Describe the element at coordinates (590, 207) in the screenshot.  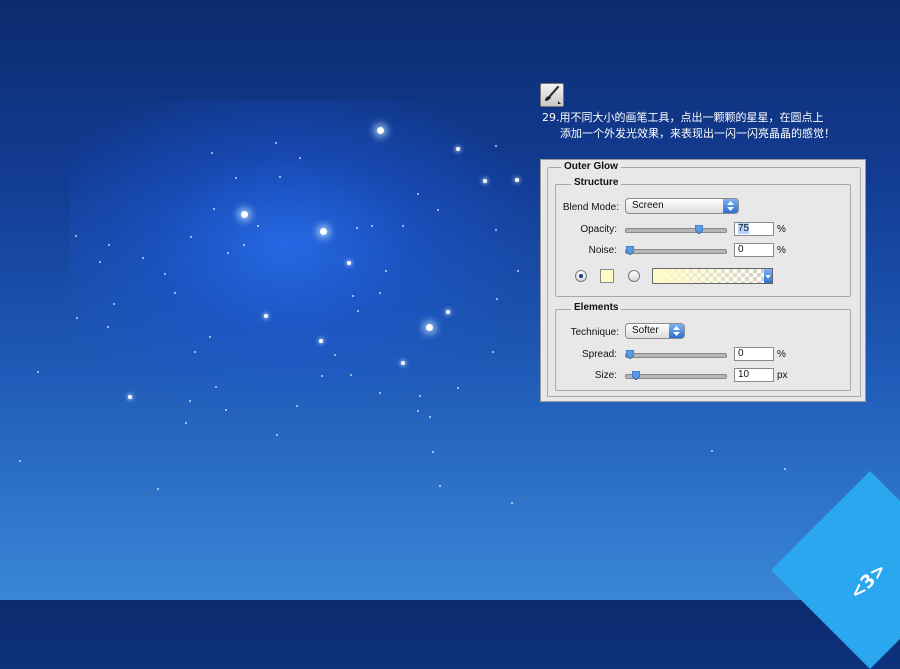
I see `blend-mode-label: Blend Mode:` at that location.